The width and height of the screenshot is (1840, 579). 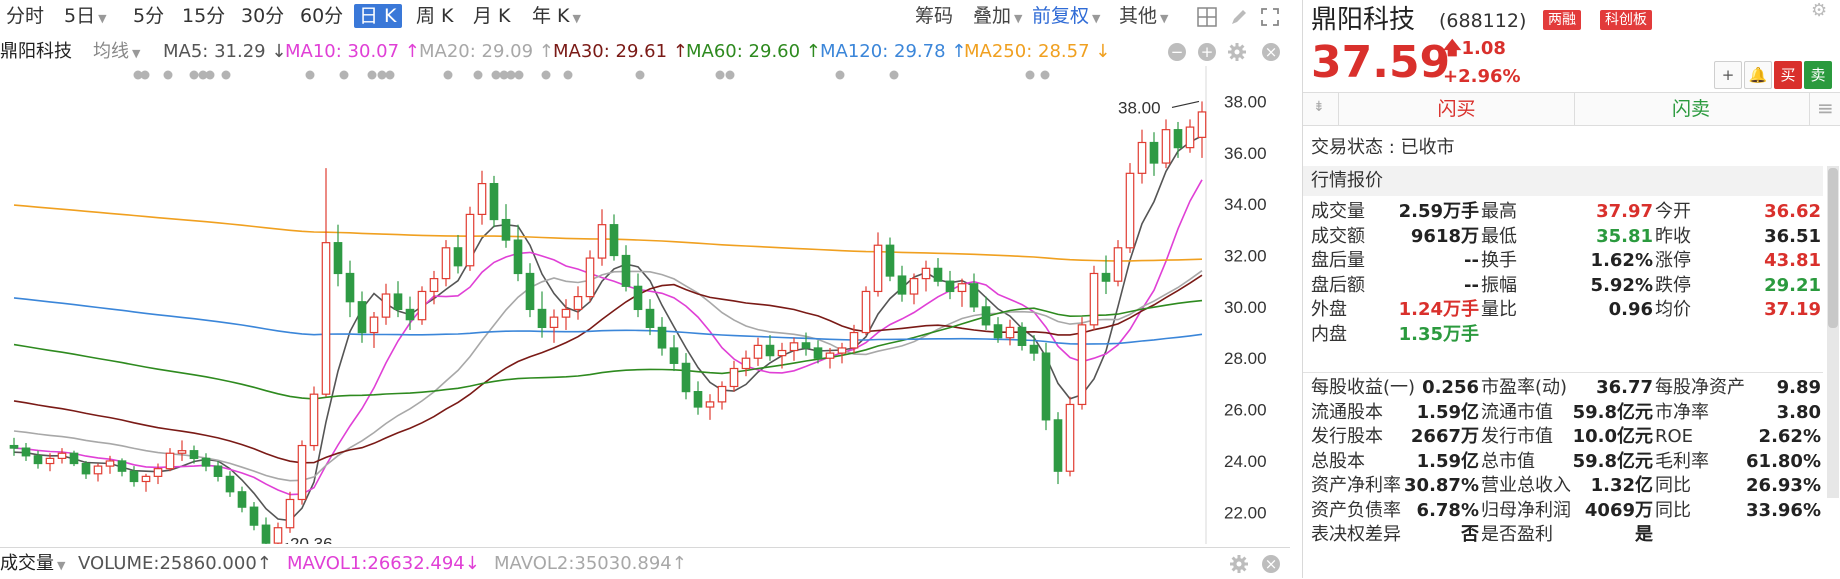 What do you see at coordinates (1271, 52) in the screenshot?
I see `close-icon: ×` at bounding box center [1271, 52].